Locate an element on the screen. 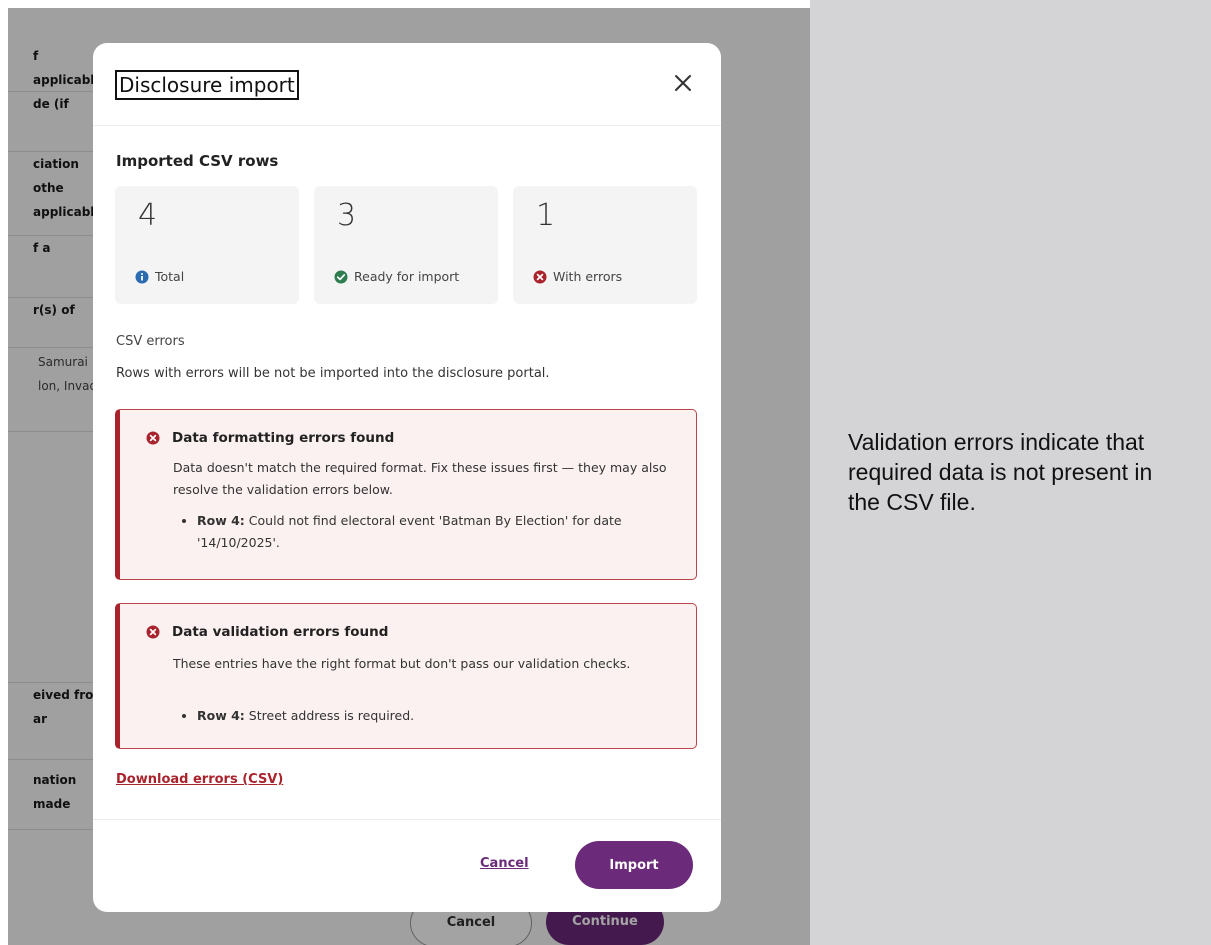 This screenshot has height=945, width=1211. info-icon is located at coordinates (142, 276).